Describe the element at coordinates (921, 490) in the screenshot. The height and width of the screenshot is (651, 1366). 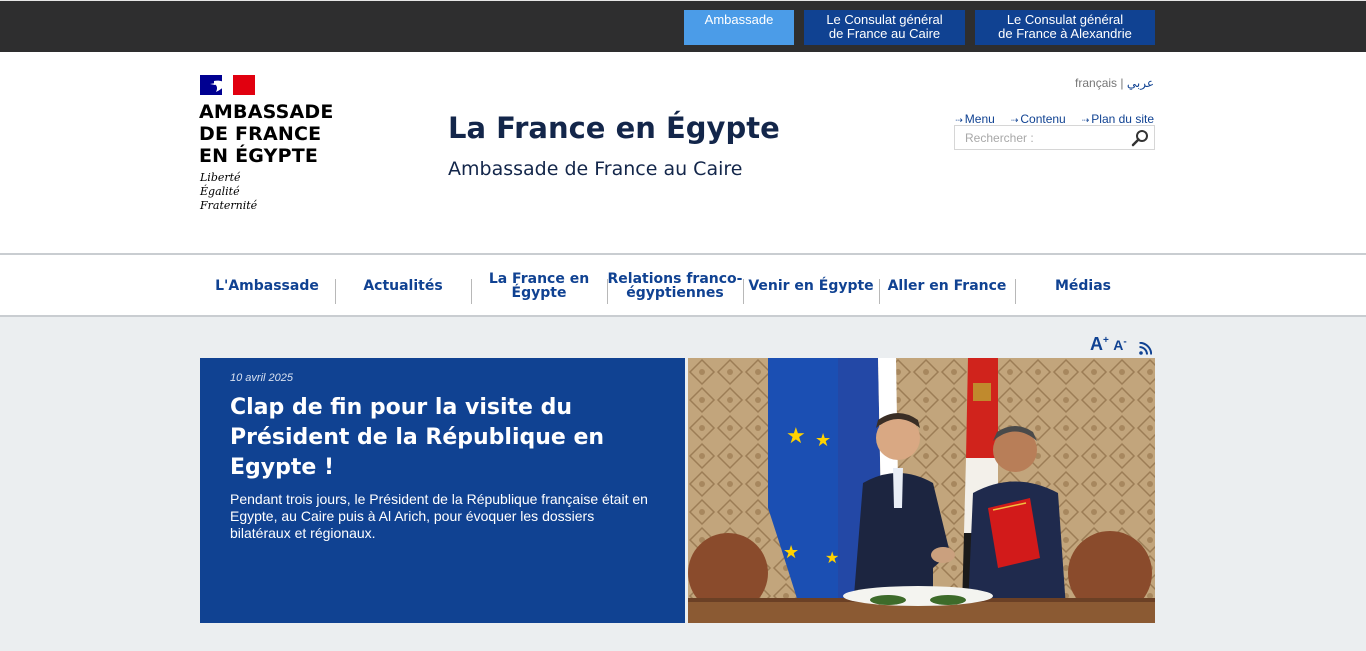
I see `article-photo: ★ ★ ★ ★` at that location.